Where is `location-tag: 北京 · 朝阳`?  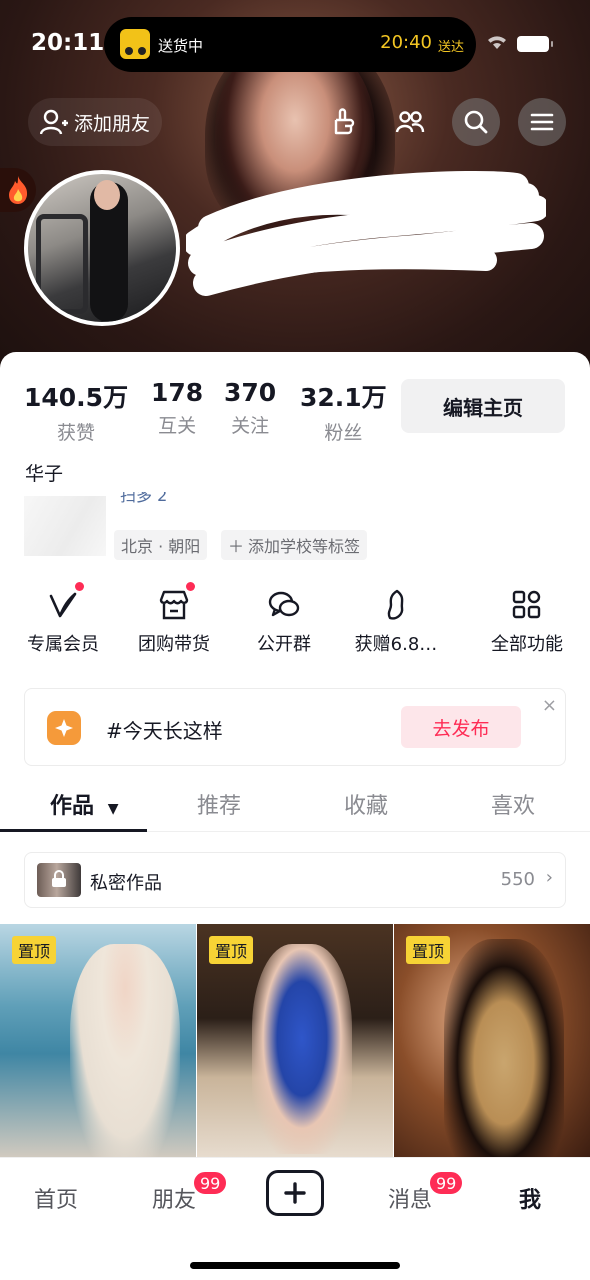
location-tag: 北京 · 朝阳 is located at coordinates (161, 545).